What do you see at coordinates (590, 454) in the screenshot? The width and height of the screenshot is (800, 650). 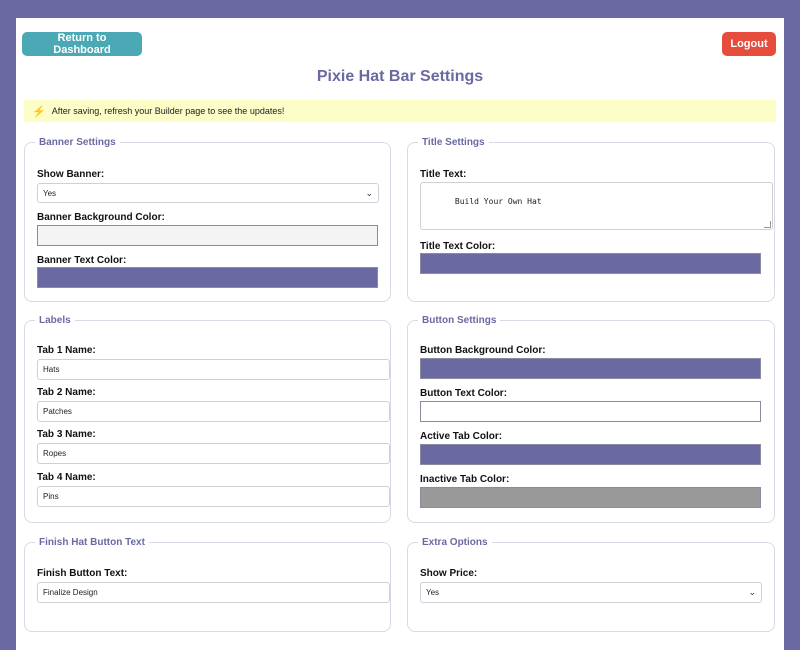 I see `active-tab-color-picker` at bounding box center [590, 454].